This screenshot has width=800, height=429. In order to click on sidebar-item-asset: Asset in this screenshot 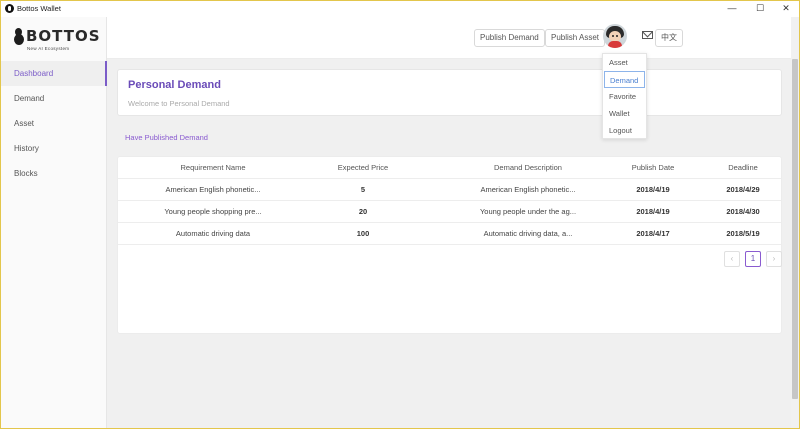, I will do `click(54, 123)`.